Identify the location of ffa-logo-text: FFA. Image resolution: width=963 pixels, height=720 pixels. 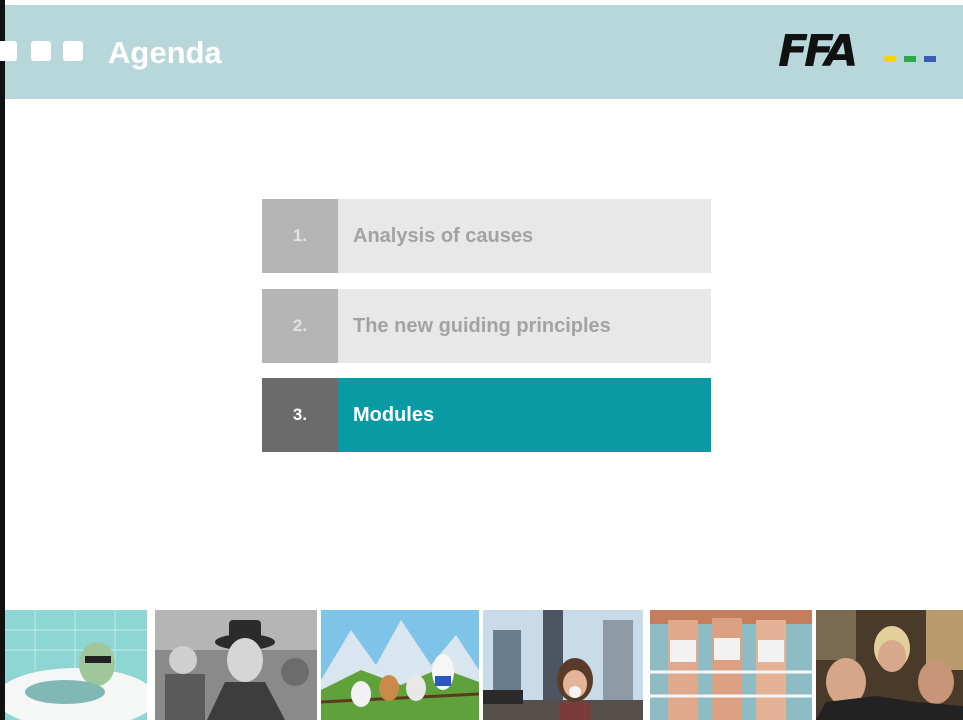
(818, 51).